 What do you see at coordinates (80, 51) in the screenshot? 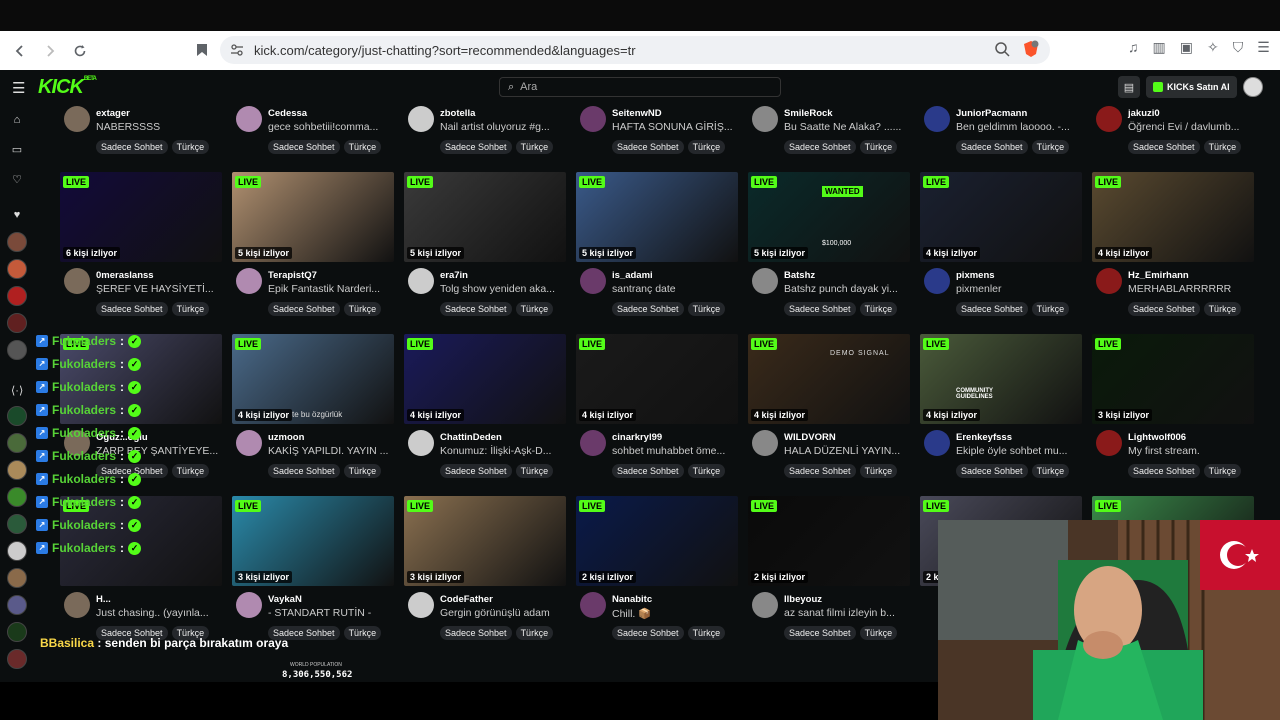
I see `reload-button` at bounding box center [80, 51].